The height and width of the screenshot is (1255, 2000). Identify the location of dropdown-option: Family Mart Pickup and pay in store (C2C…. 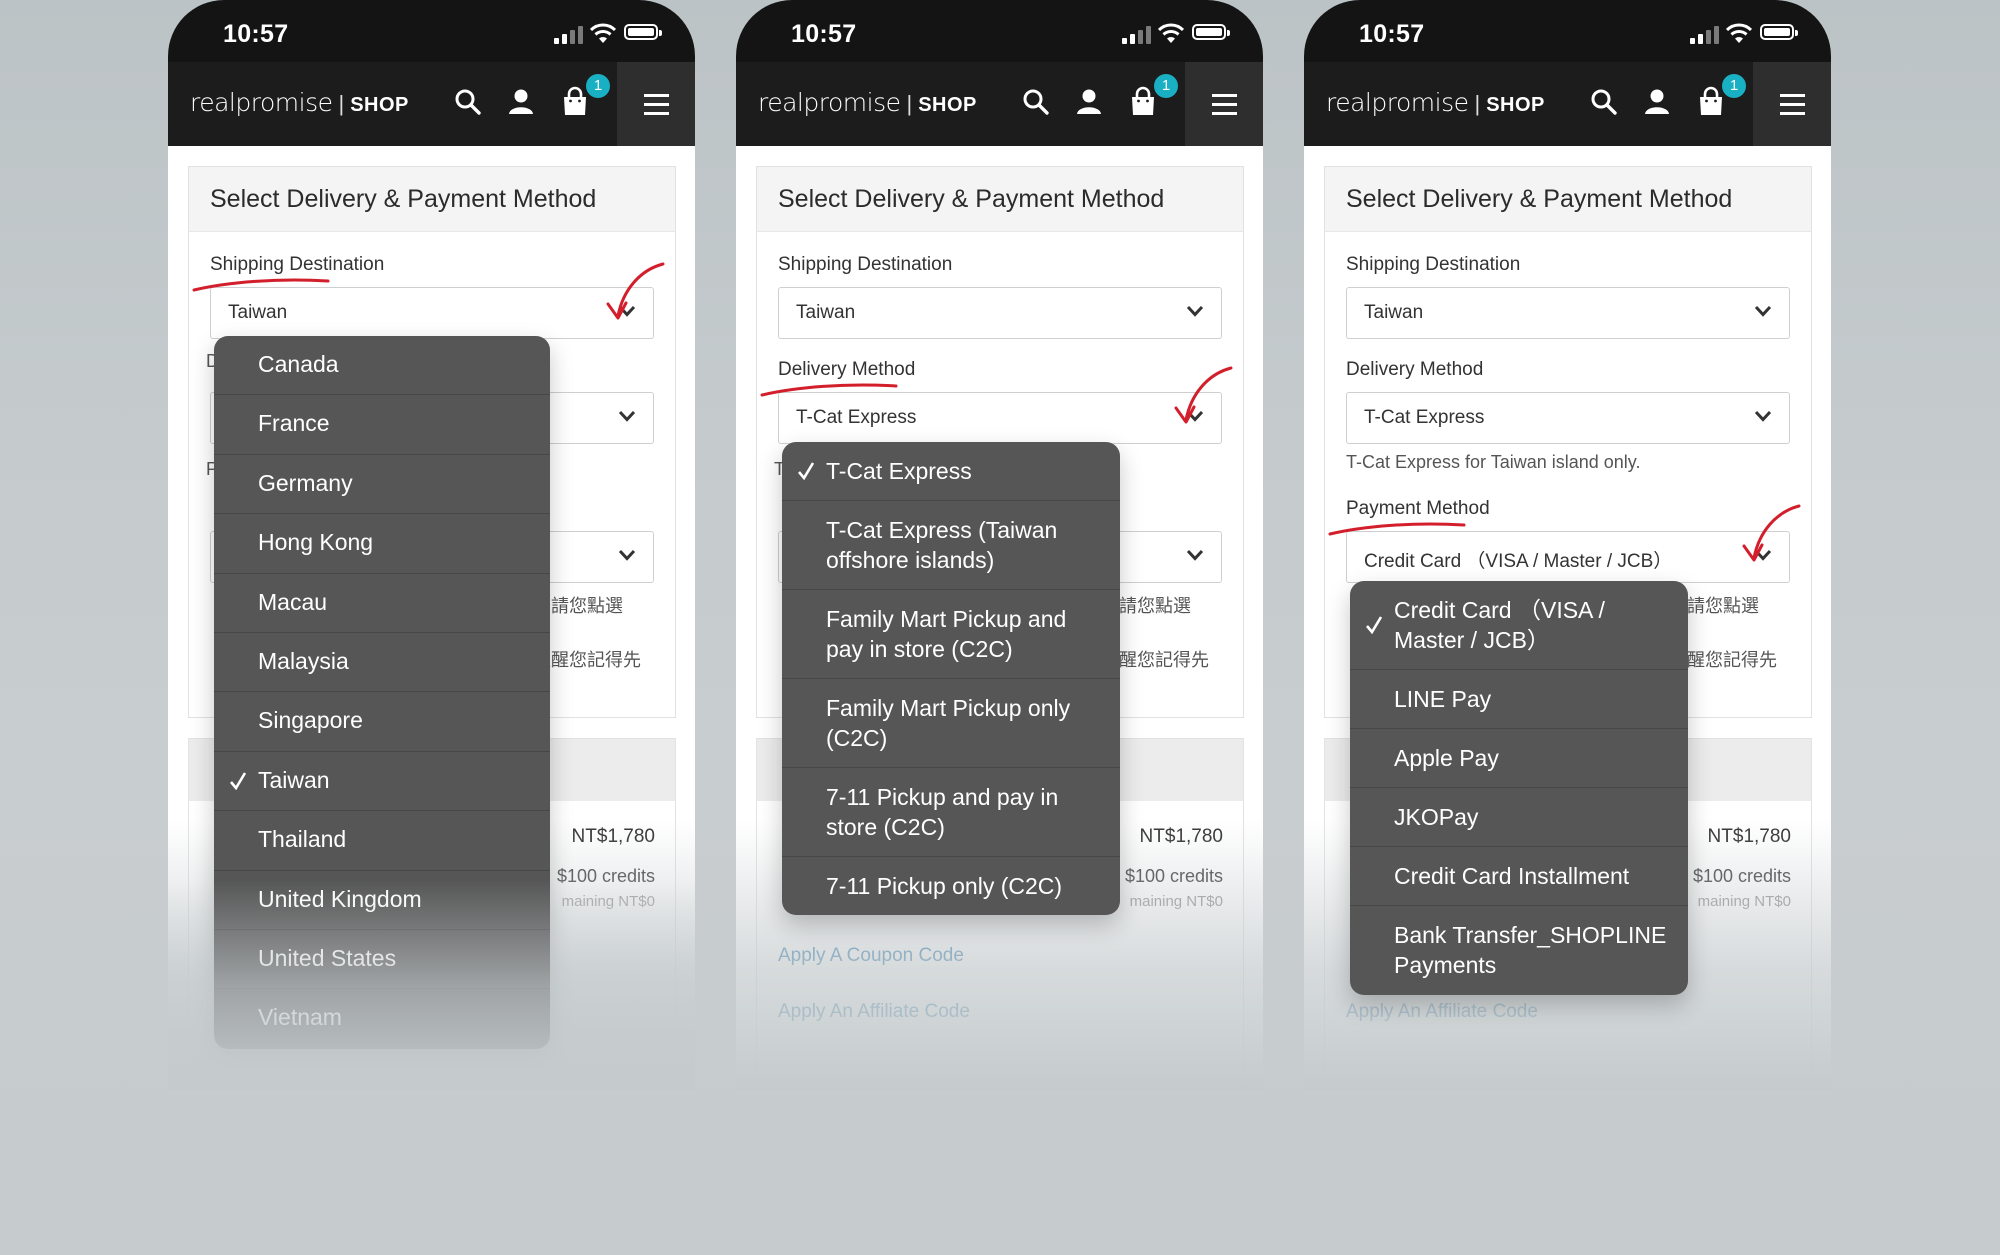
(951, 634).